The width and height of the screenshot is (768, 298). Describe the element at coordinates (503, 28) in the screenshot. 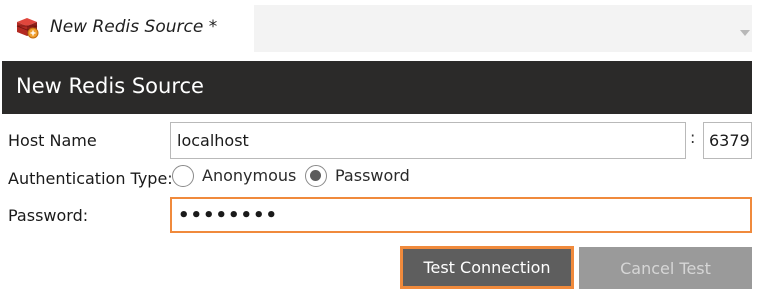

I see `tab-dropdown` at that location.